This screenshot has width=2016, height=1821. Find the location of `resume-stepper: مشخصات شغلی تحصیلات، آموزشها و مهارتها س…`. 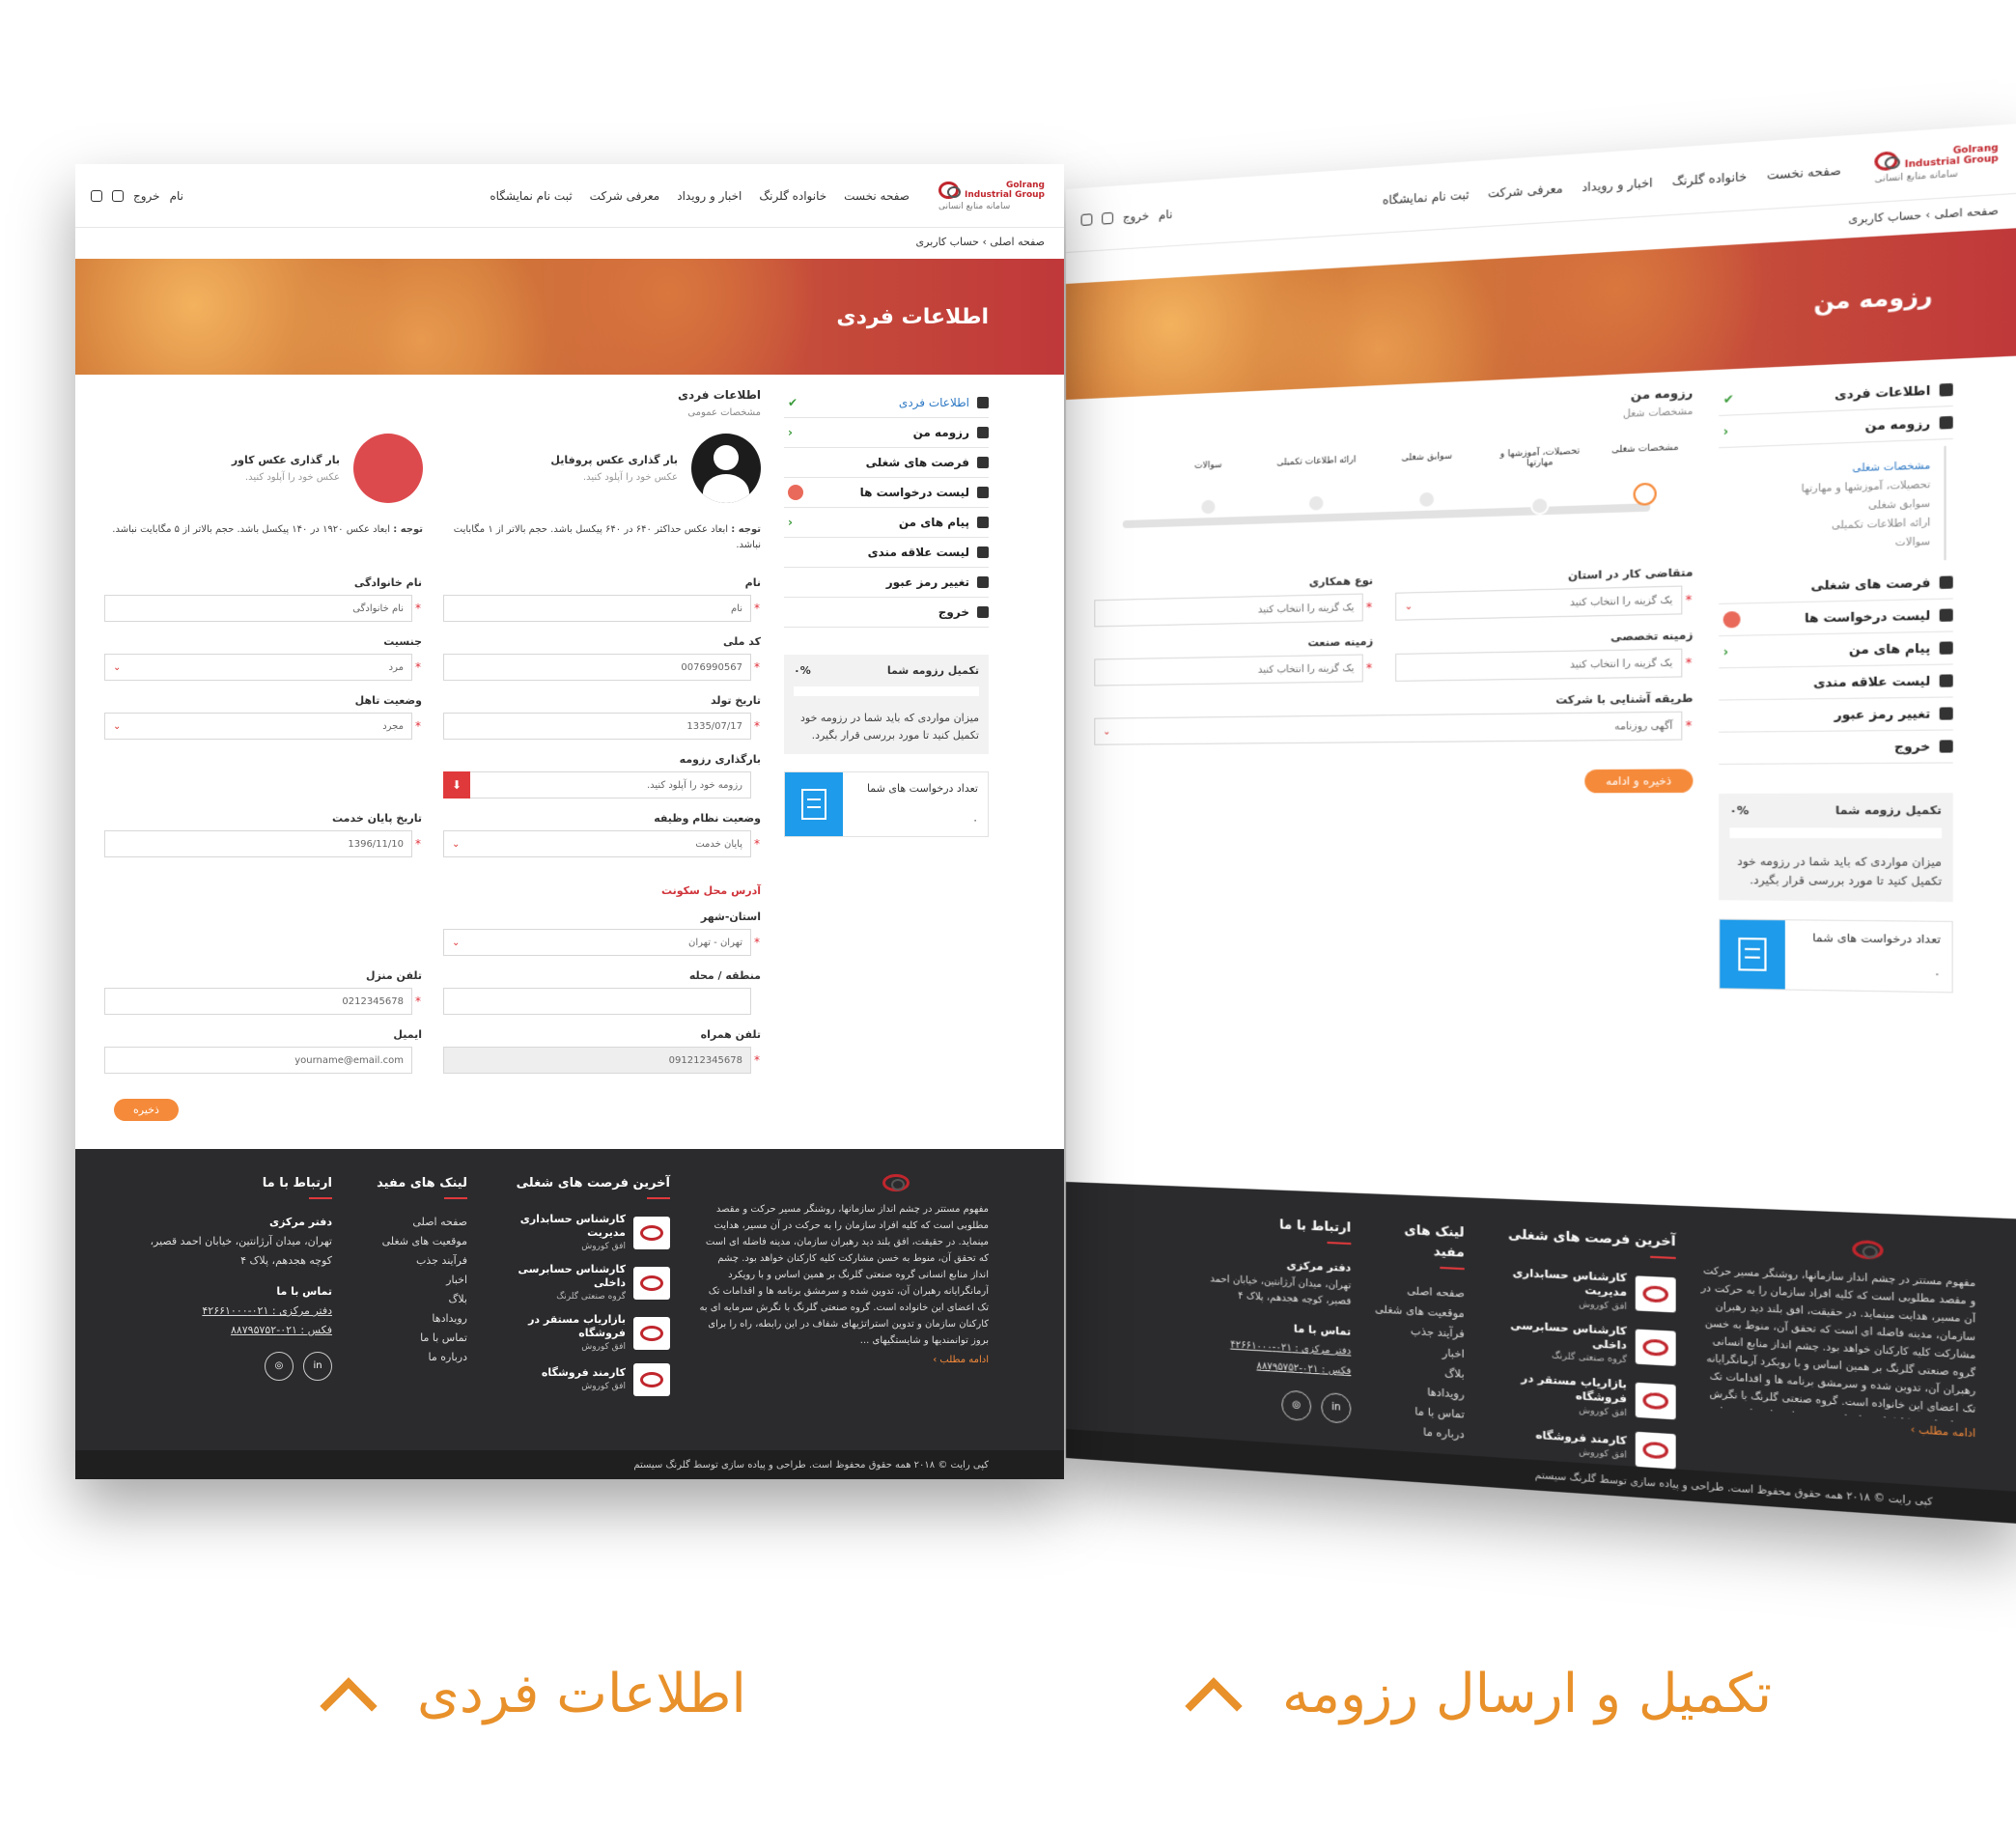

resume-stepper: مشخصات شغلی تحصیلات، آموزشها و مهارتها س… is located at coordinates (1394, 497).